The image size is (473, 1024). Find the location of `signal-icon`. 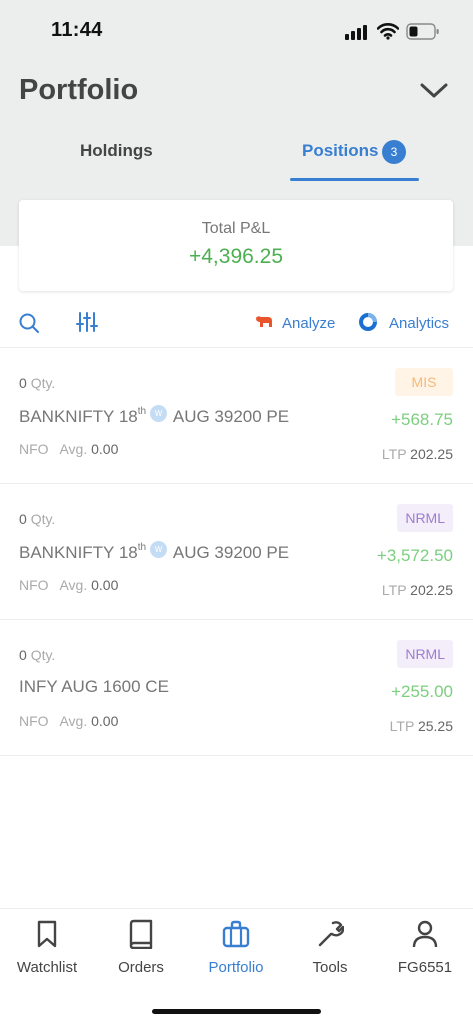

signal-icon is located at coordinates (357, 32).